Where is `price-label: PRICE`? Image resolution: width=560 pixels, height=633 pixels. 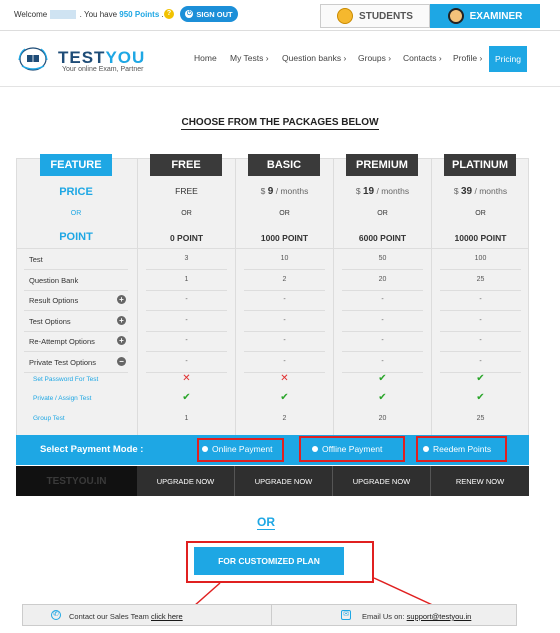 price-label: PRICE is located at coordinates (76, 192).